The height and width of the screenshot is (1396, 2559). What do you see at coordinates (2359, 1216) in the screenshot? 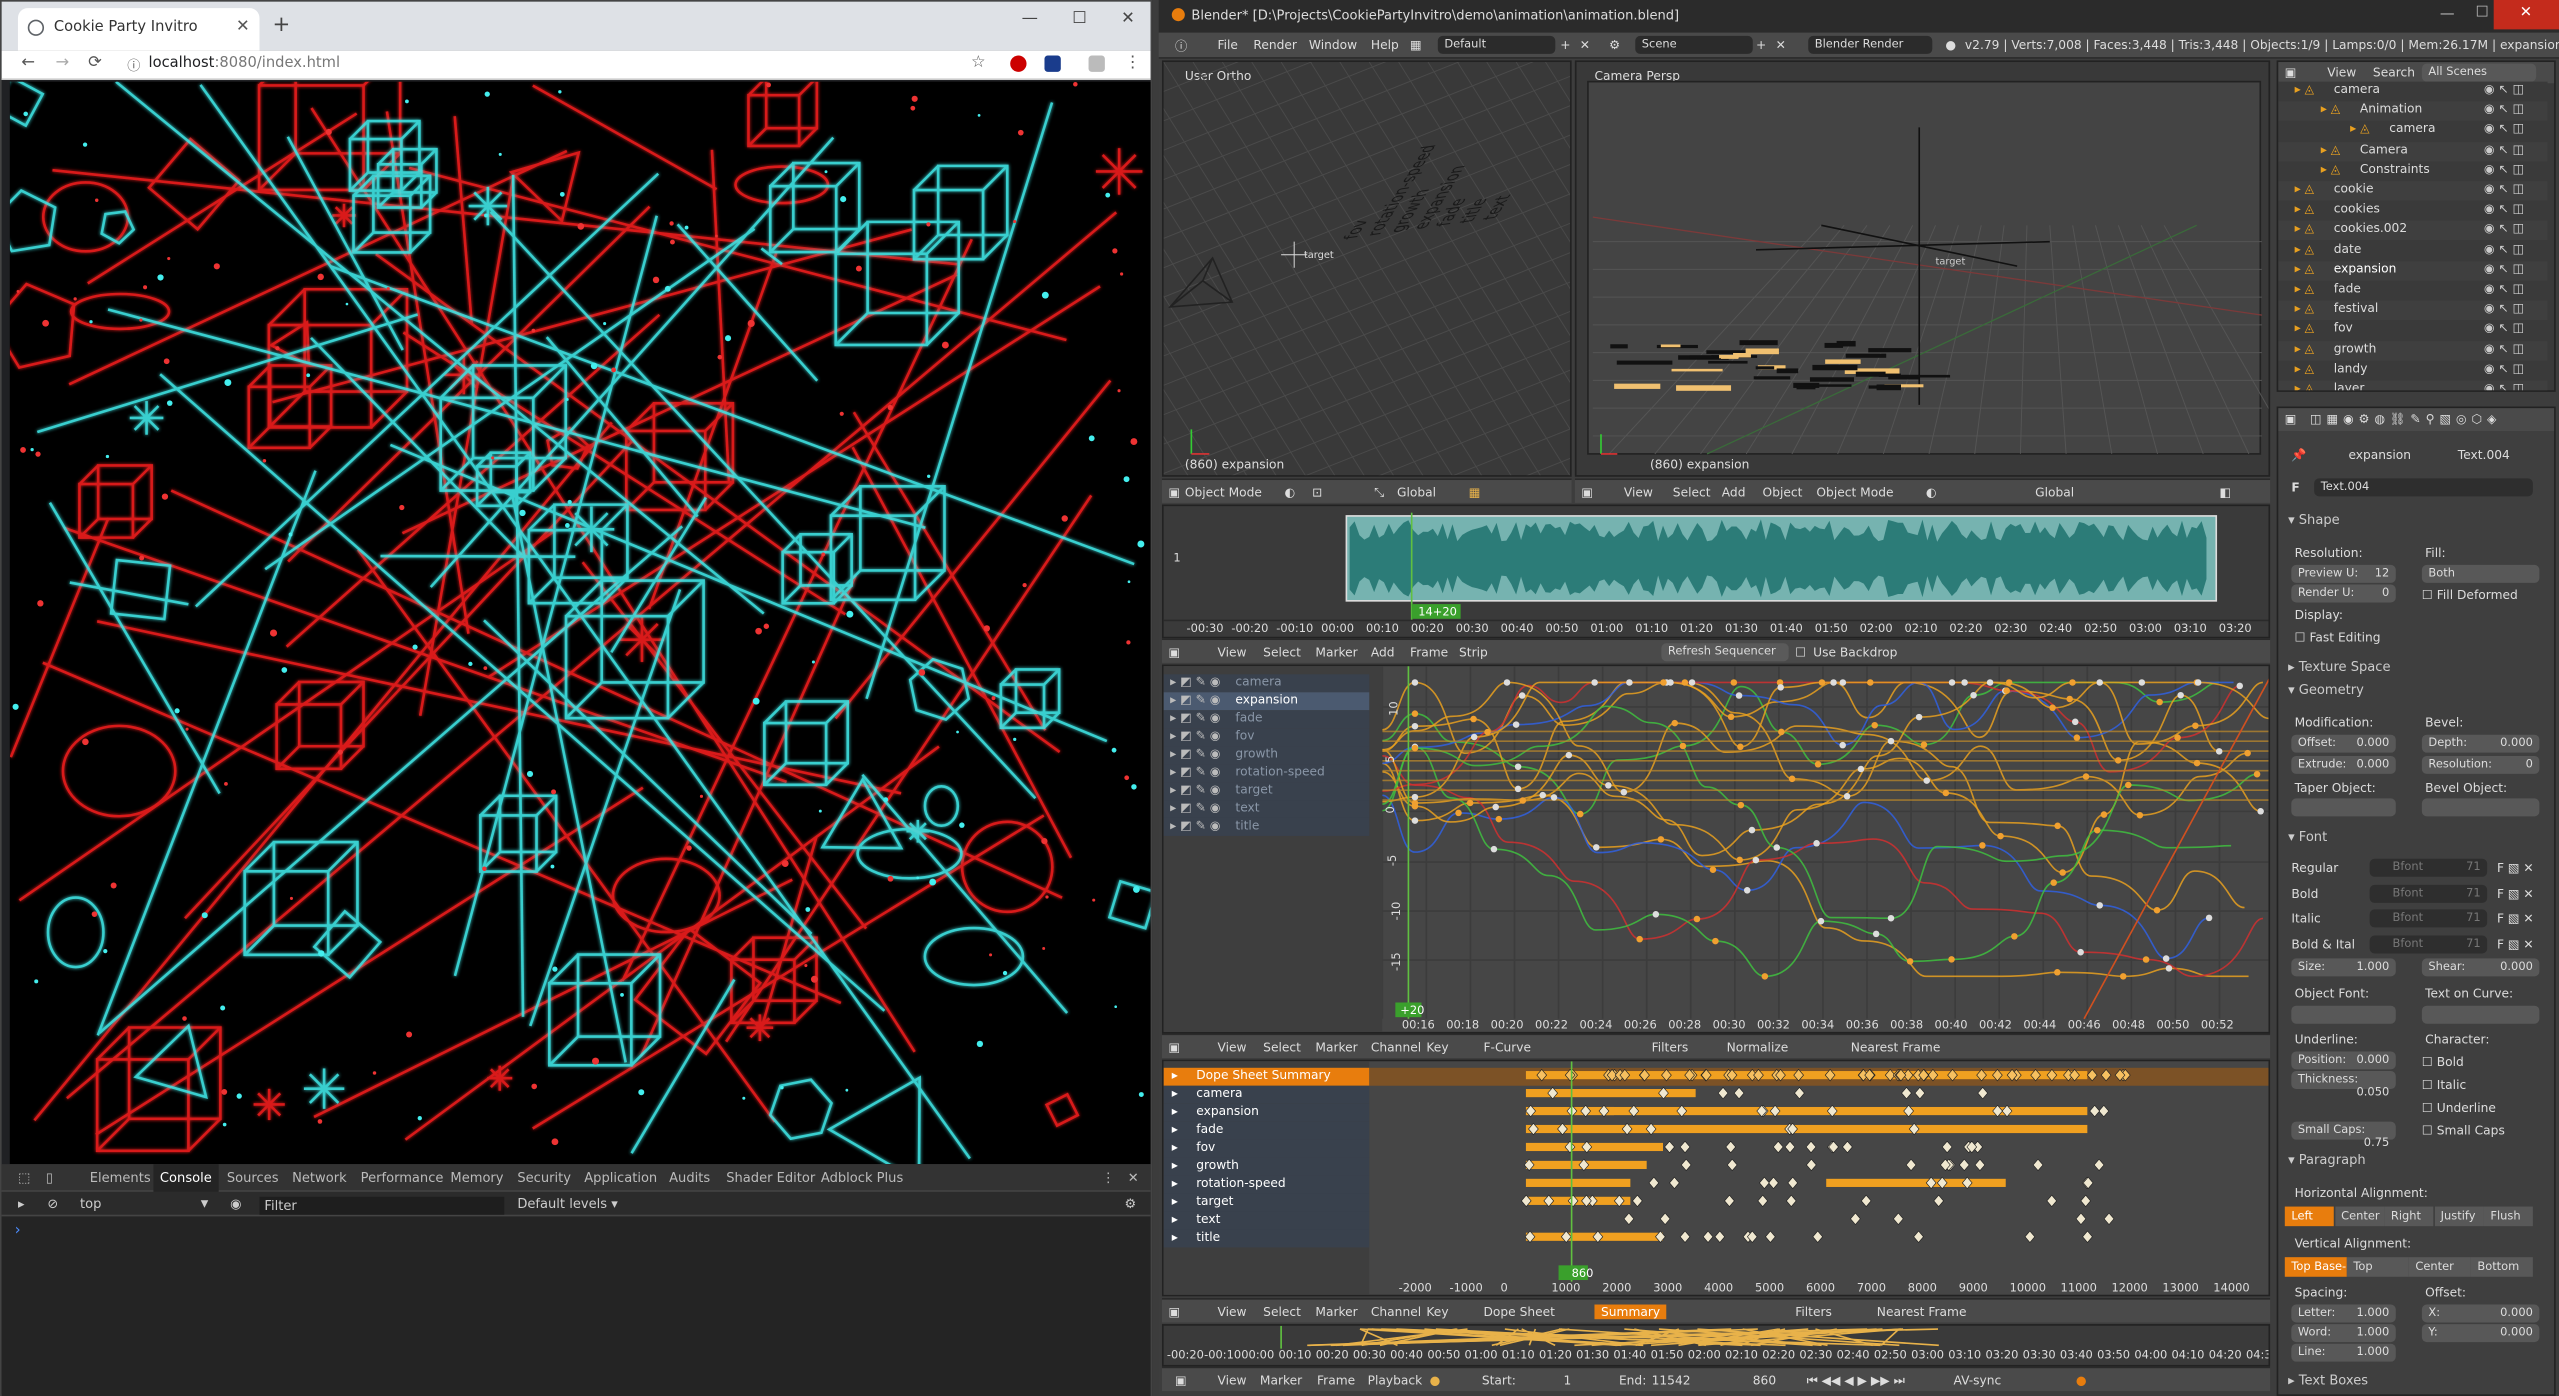
I see `h-align-center: Center` at bounding box center [2359, 1216].